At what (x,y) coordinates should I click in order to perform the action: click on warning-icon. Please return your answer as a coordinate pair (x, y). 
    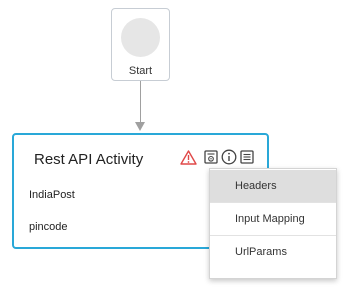
    Looking at the image, I should click on (188, 157).